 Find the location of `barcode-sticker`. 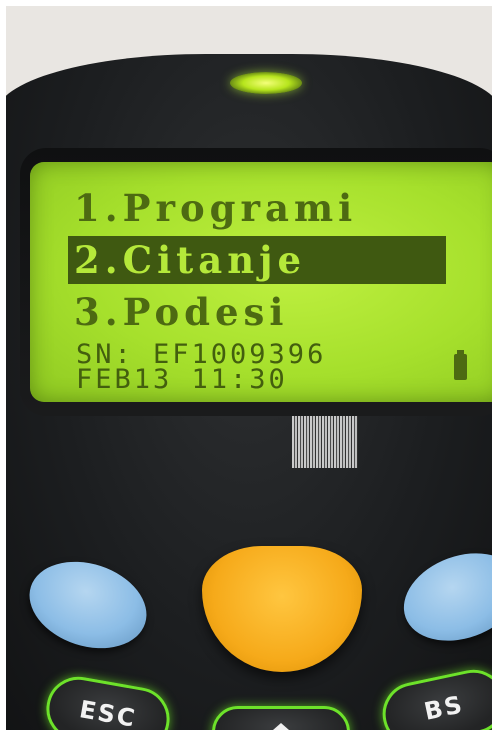

barcode-sticker is located at coordinates (325, 442).